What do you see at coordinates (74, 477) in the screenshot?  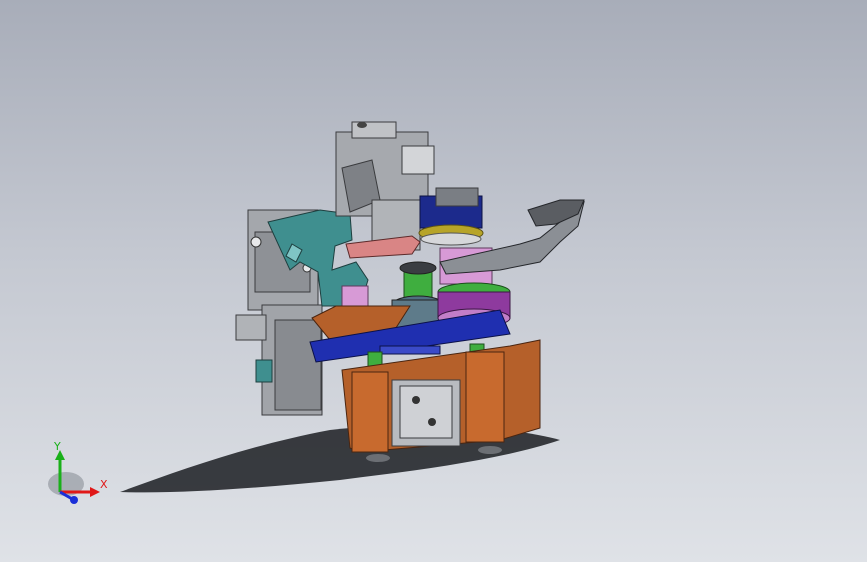 I see `triad-graphic` at bounding box center [74, 477].